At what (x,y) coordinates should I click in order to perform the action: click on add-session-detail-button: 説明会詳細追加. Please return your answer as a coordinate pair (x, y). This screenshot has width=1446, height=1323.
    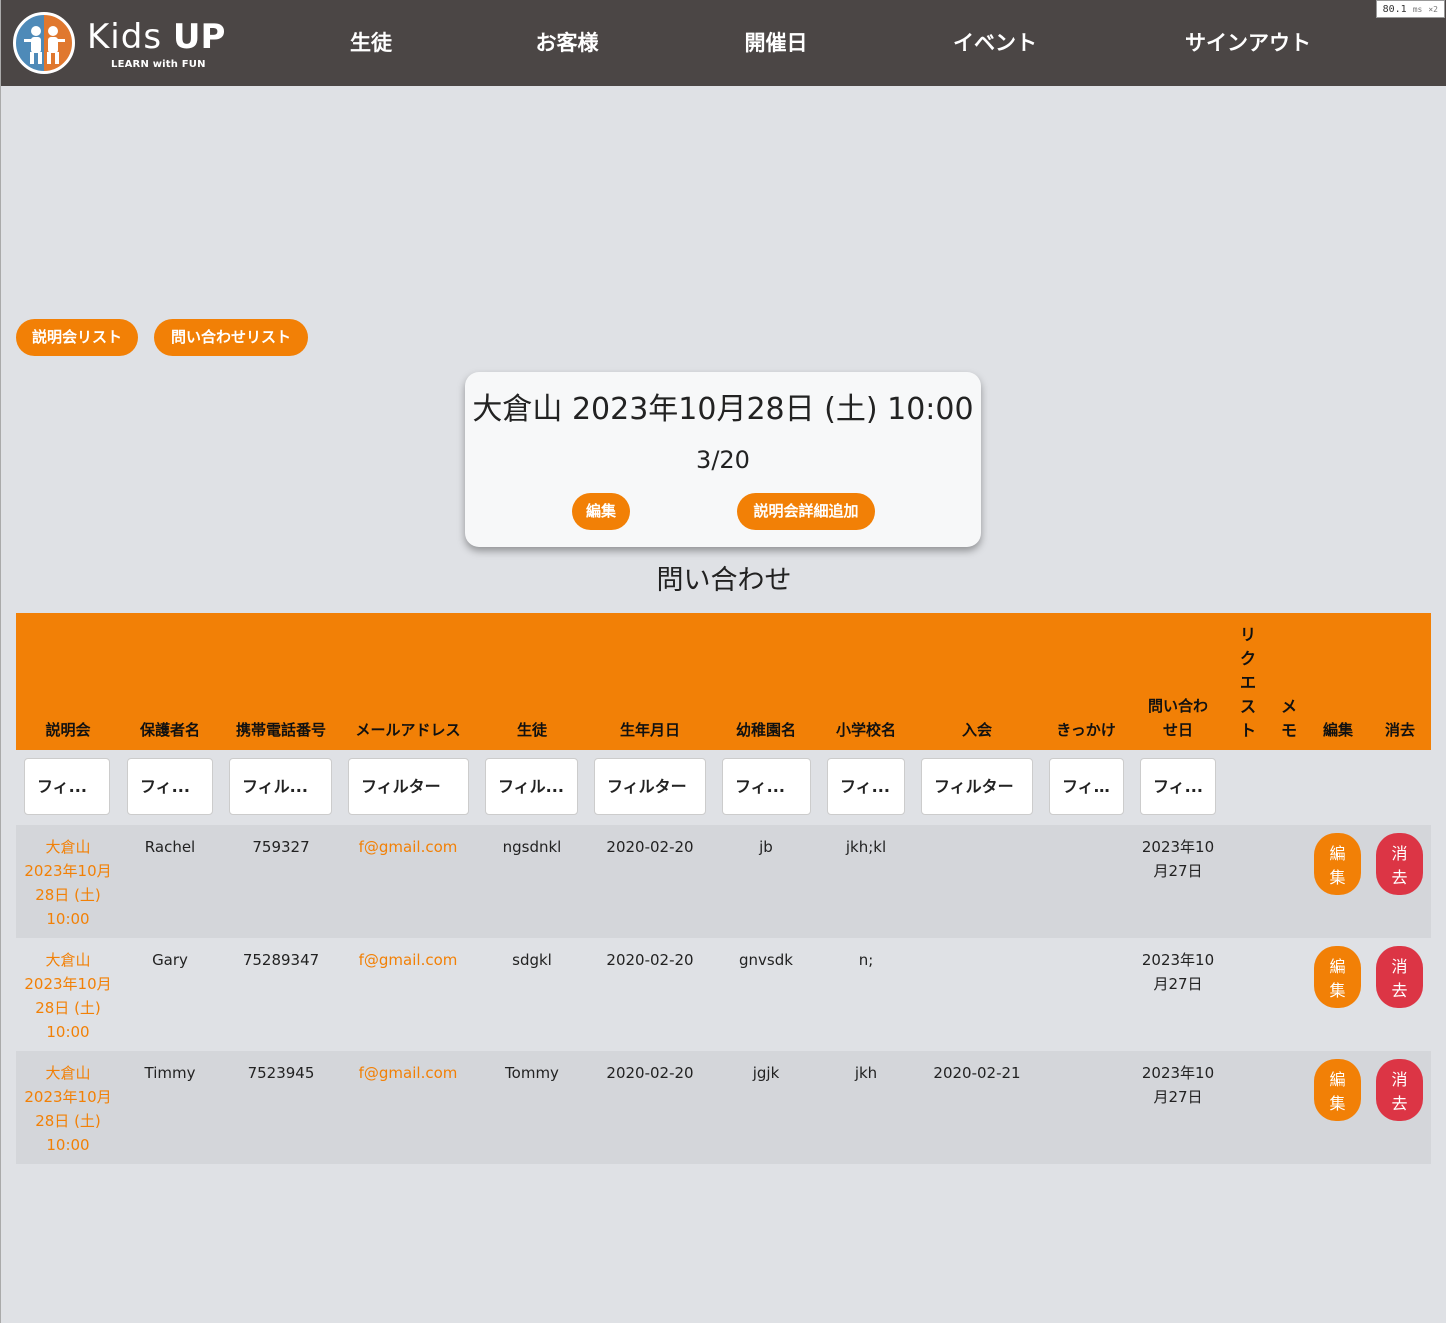
    Looking at the image, I should click on (806, 511).